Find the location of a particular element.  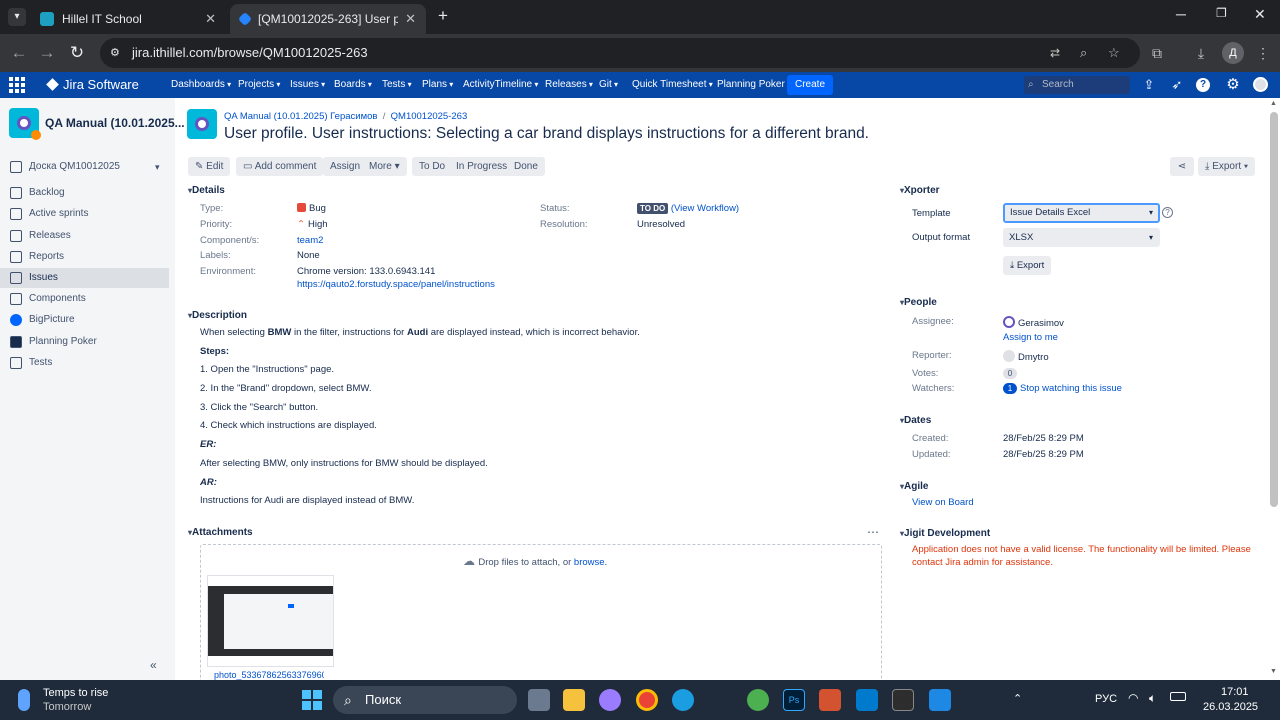

sidebar-item-bigpicture: BigPicture is located at coordinates (84, 320).